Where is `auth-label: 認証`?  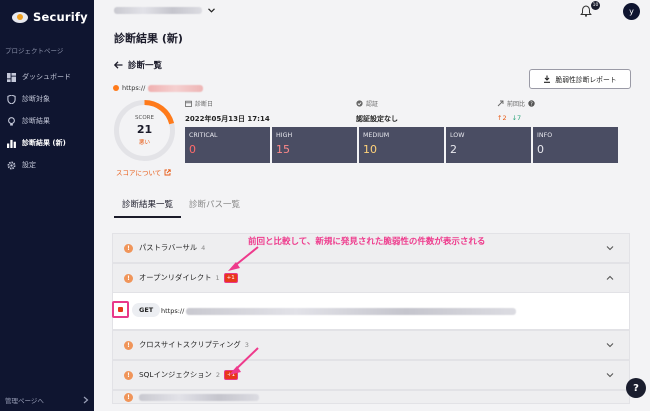 auth-label: 認証 is located at coordinates (372, 104).